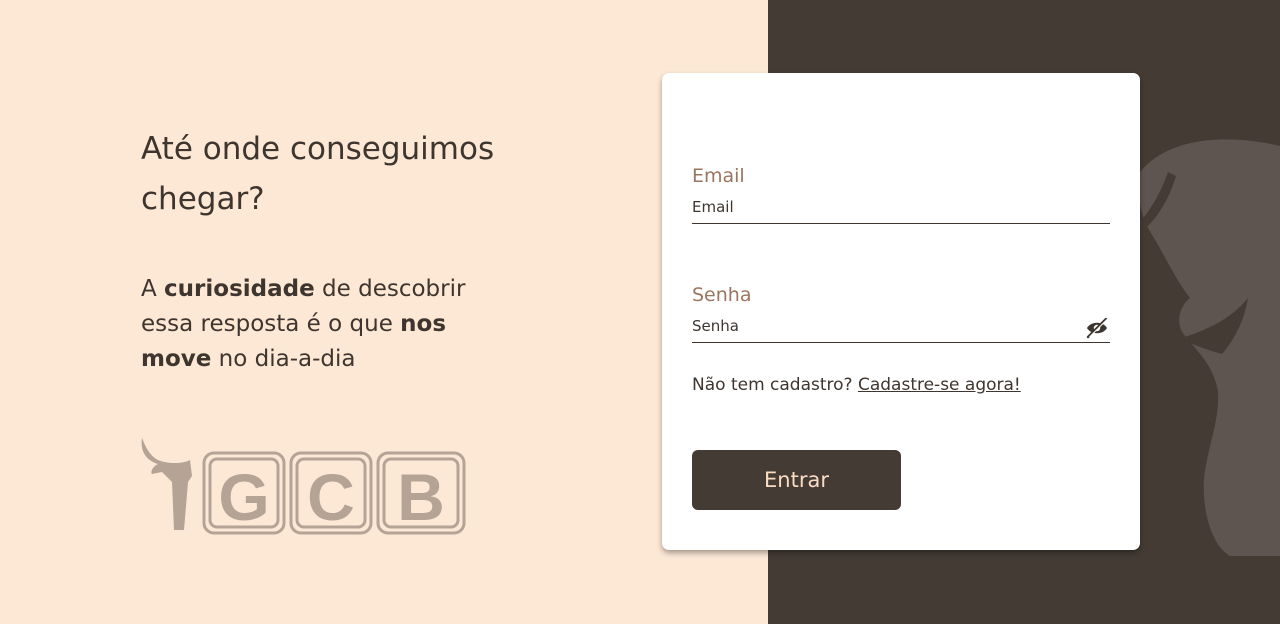 The height and width of the screenshot is (624, 1280). Describe the element at coordinates (722, 295) in the screenshot. I see `password-label: Senha` at that location.